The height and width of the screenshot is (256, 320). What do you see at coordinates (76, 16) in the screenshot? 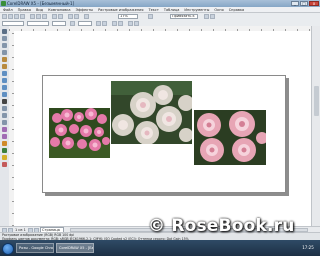
I see `export-icon` at bounding box center [76, 16].